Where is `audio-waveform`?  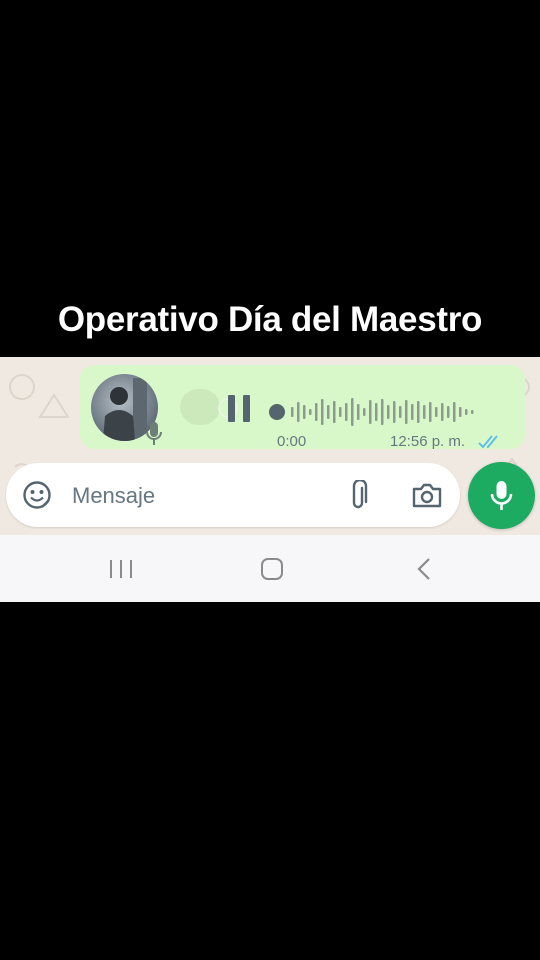
audio-waveform is located at coordinates (385, 412).